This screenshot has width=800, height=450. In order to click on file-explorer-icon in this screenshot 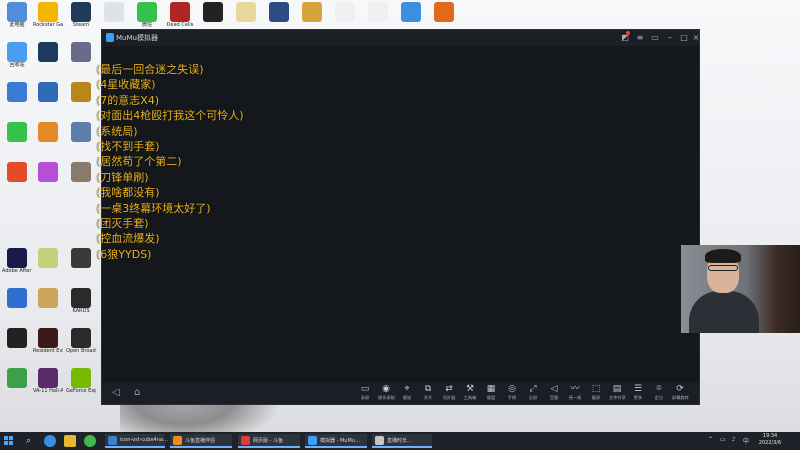, I will do `click(70, 441)`.